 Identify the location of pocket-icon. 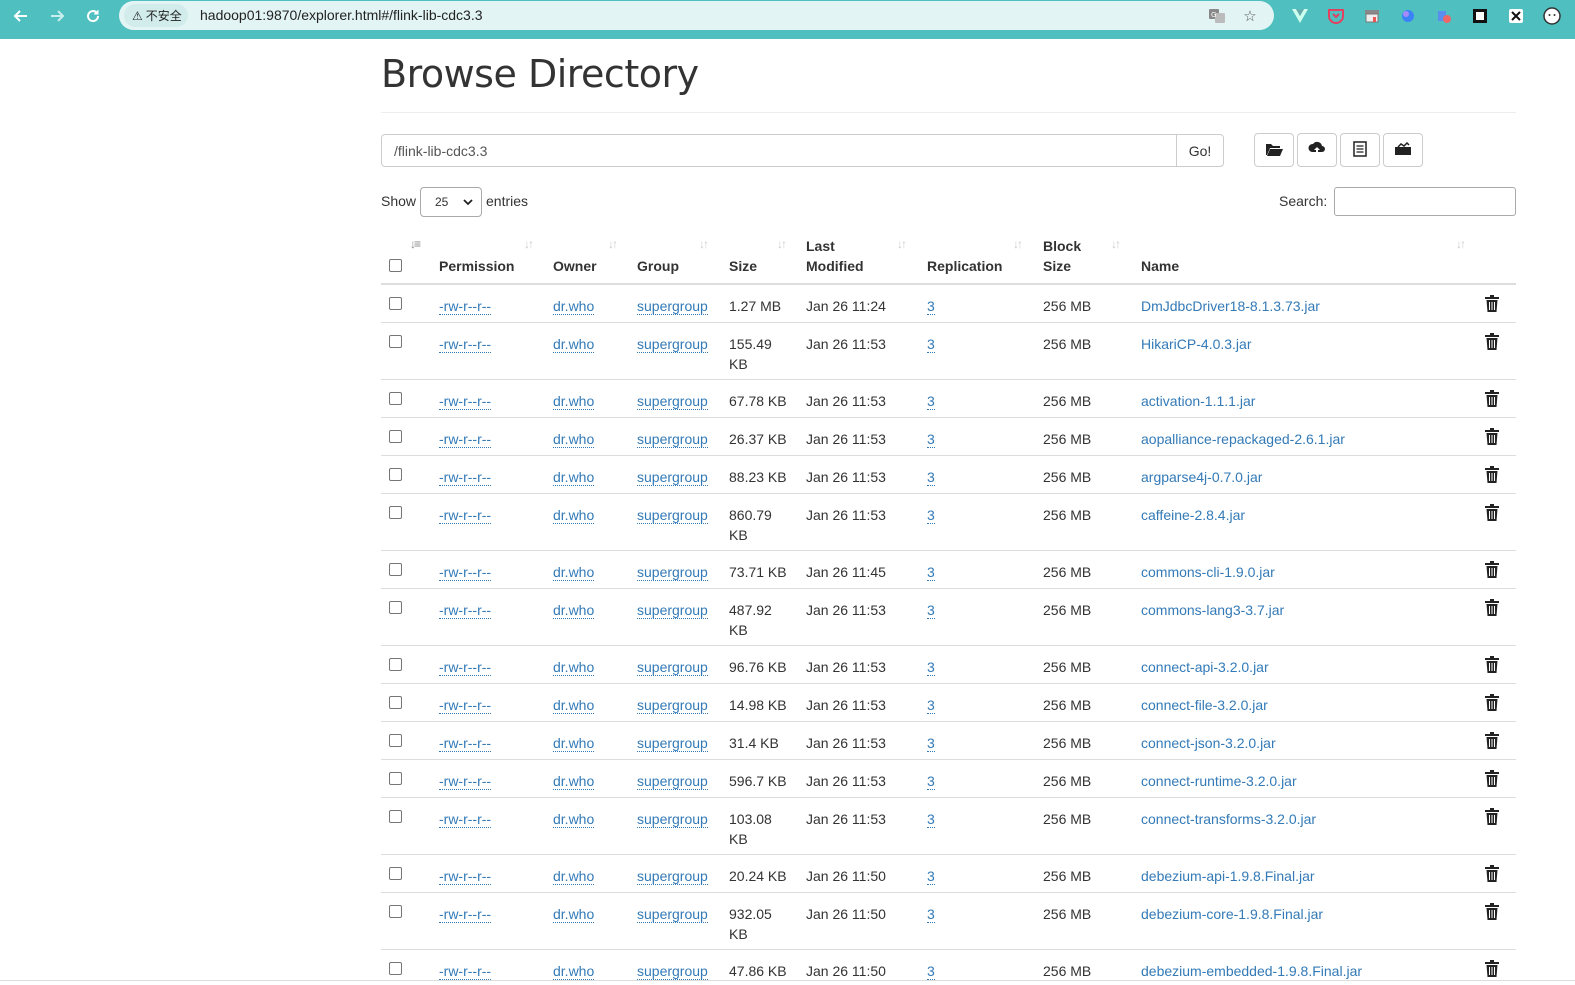
(1336, 16).